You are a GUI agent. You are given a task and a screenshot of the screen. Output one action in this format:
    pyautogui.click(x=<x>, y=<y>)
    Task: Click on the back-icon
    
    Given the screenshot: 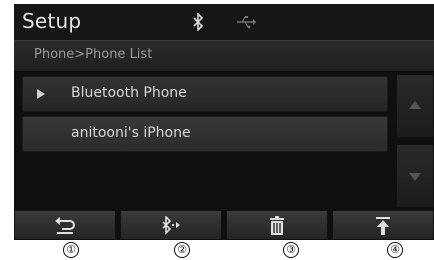 What is the action you would take?
    pyautogui.click(x=65, y=225)
    